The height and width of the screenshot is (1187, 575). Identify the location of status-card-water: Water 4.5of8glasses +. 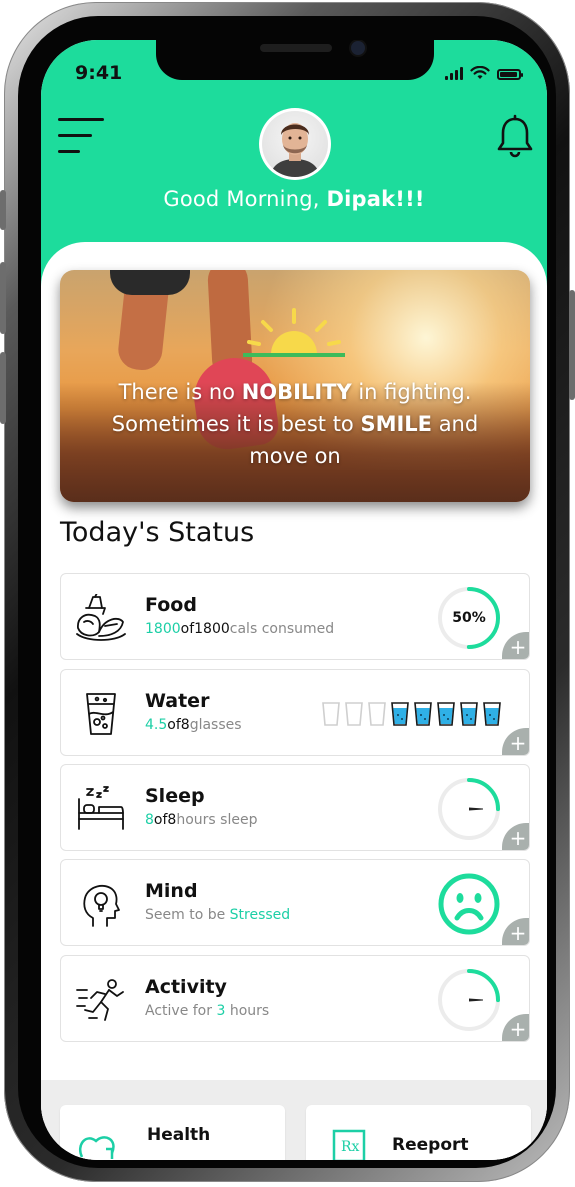
(295, 712).